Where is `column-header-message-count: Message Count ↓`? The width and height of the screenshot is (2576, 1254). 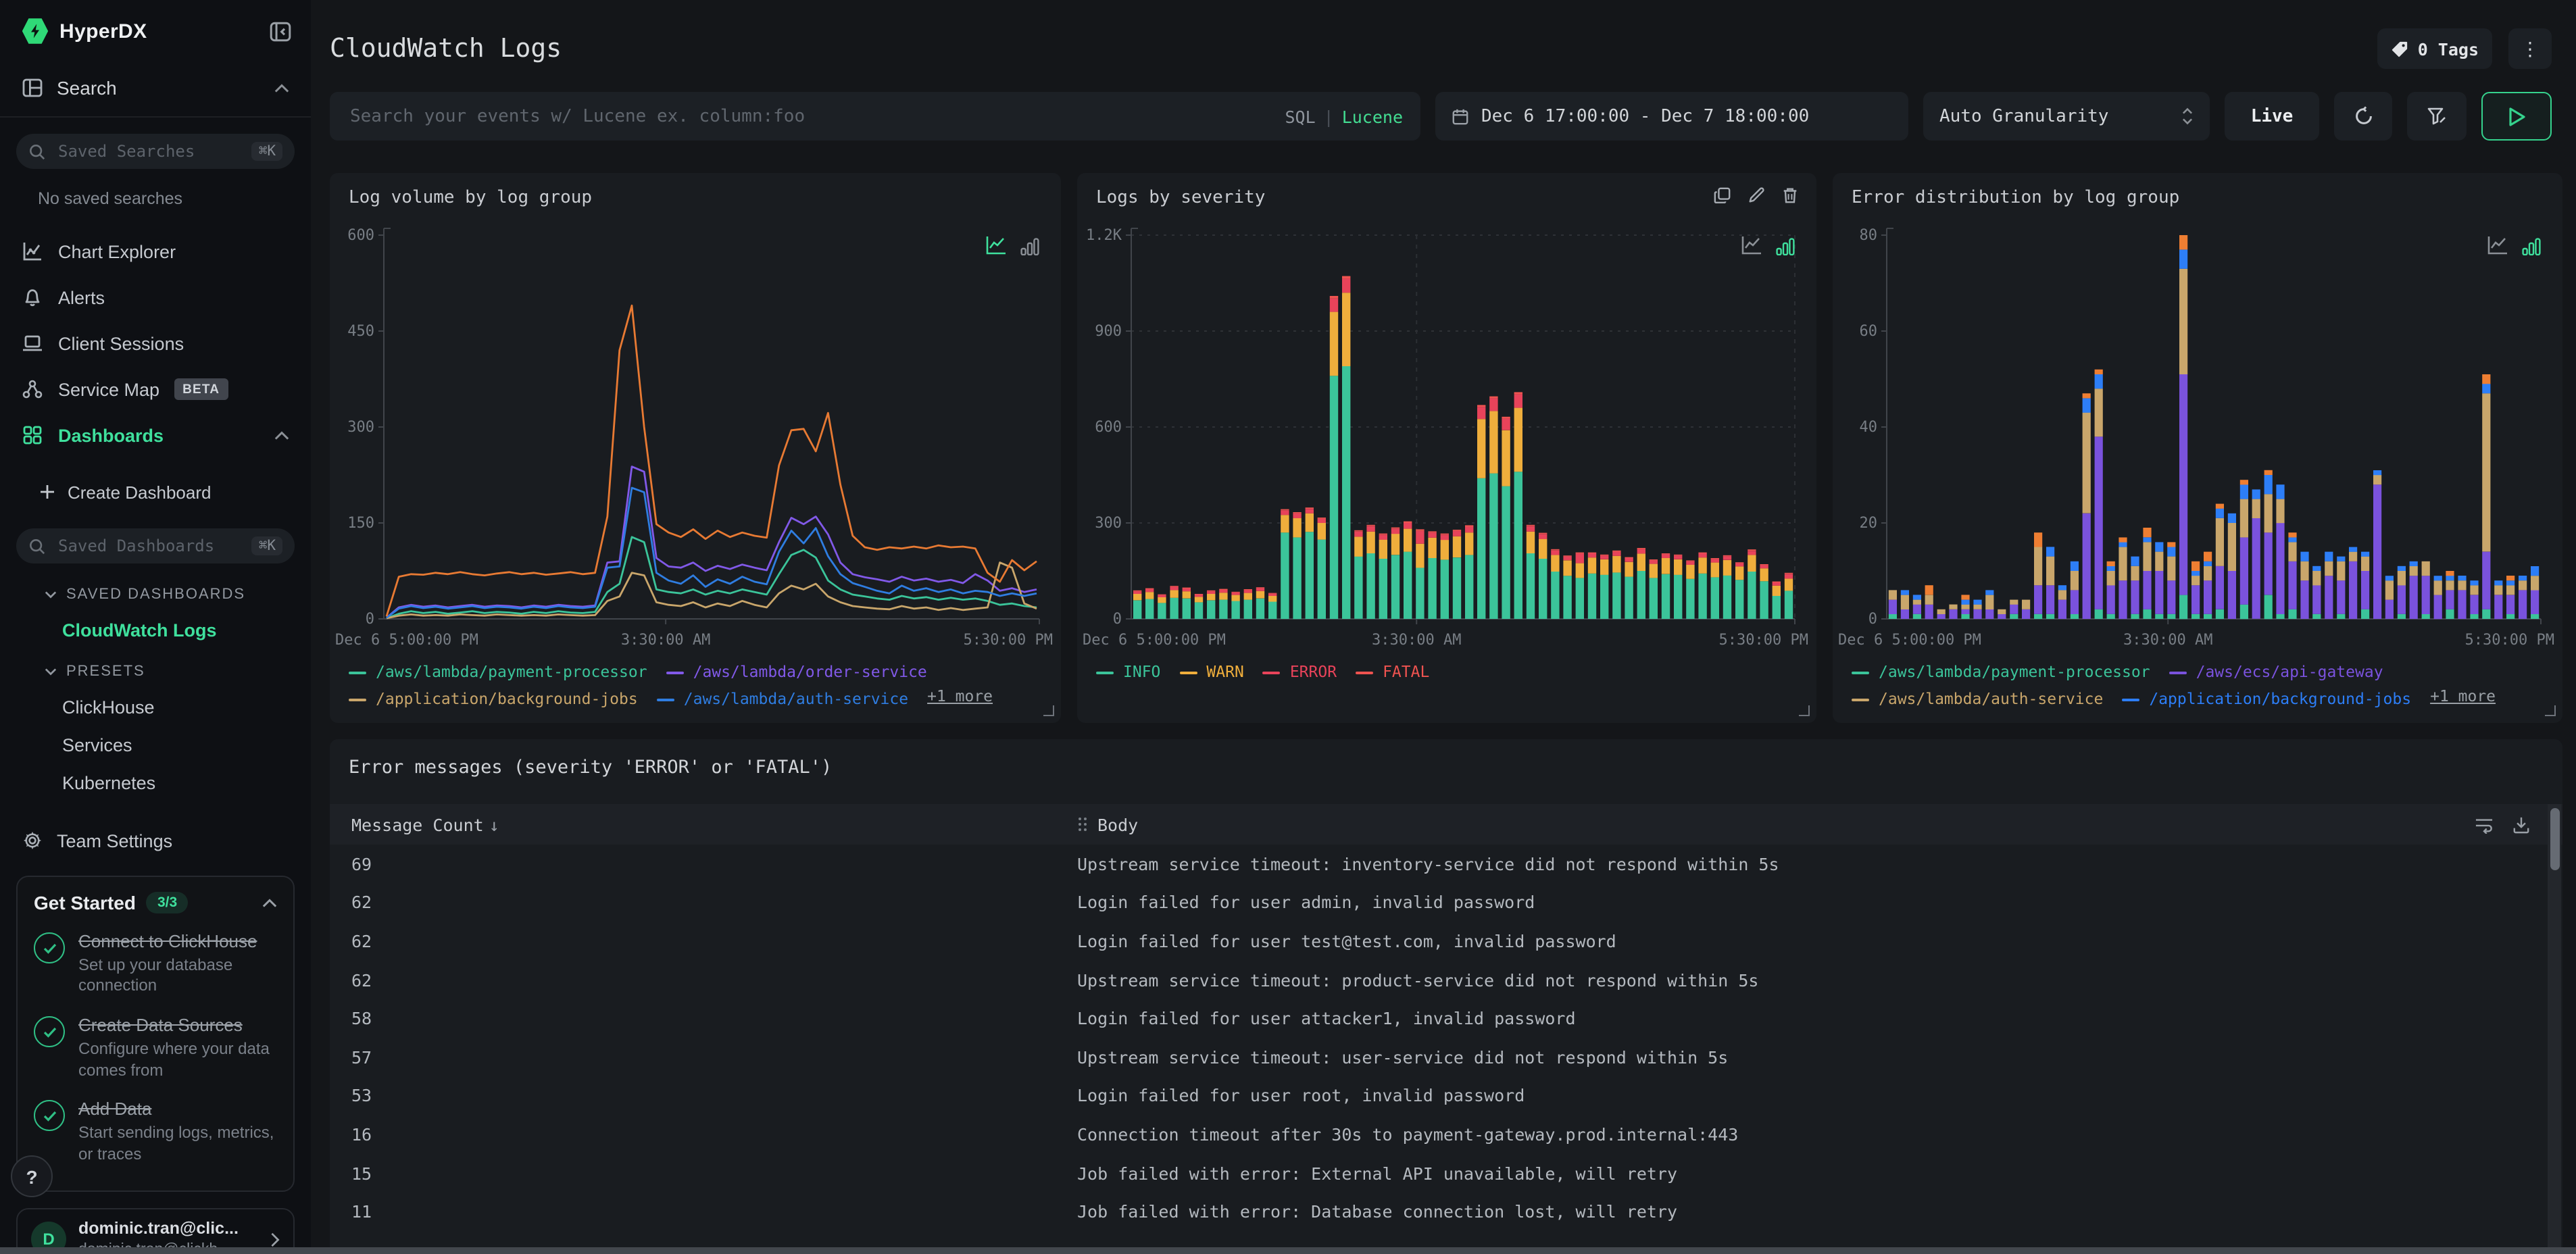
column-header-message-count: Message Count ↓ is located at coordinates (425, 824).